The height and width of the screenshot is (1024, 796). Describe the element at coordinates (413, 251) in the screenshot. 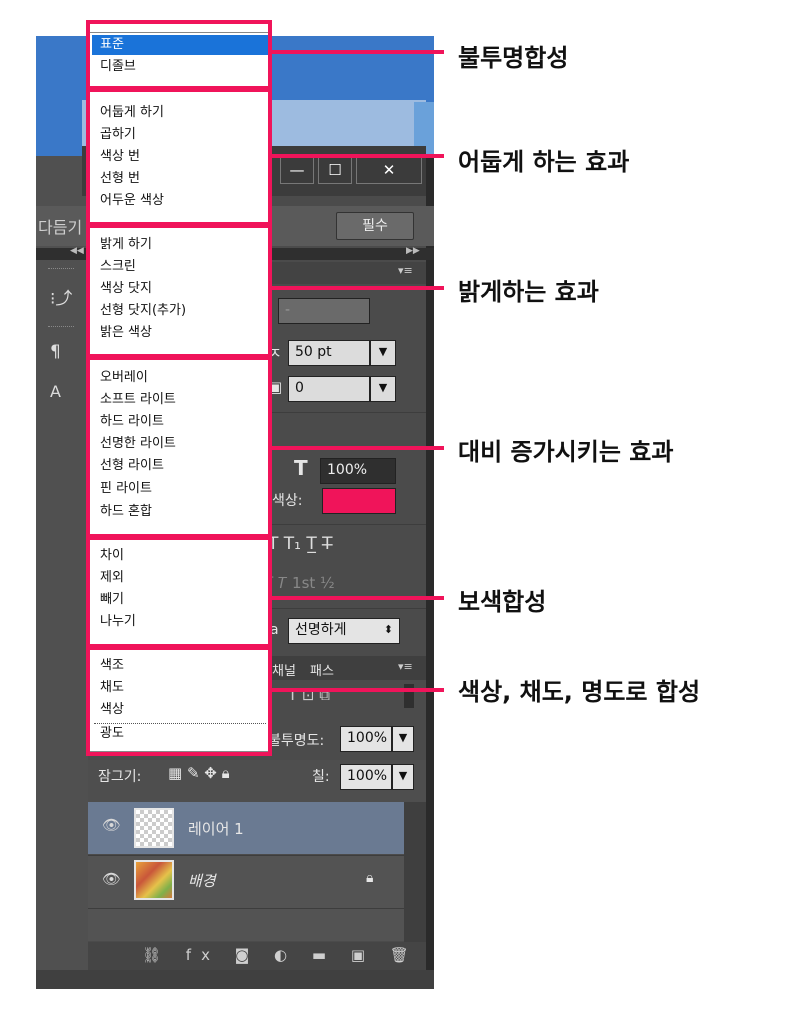

I see `collapse-right-icon: ▶▶` at that location.